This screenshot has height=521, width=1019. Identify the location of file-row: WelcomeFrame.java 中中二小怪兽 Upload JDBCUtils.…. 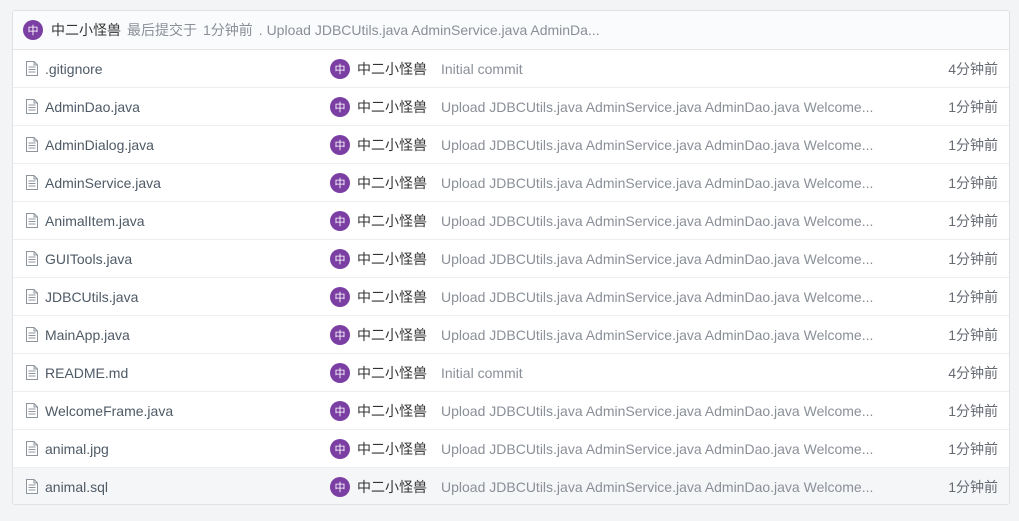
(511, 411).